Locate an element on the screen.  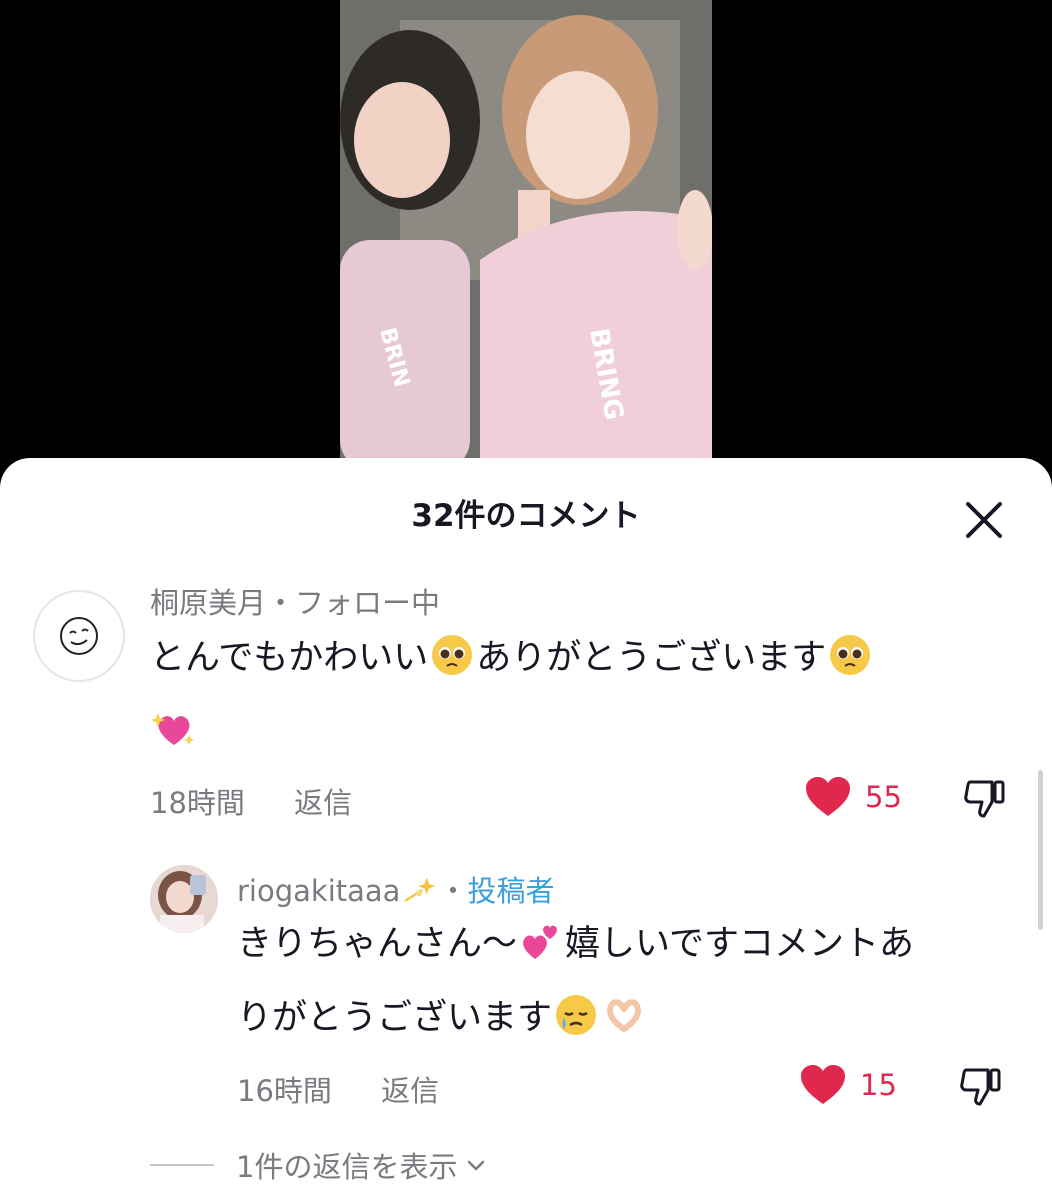
comments-count-title: 32件のコメント is located at coordinates (526, 516).